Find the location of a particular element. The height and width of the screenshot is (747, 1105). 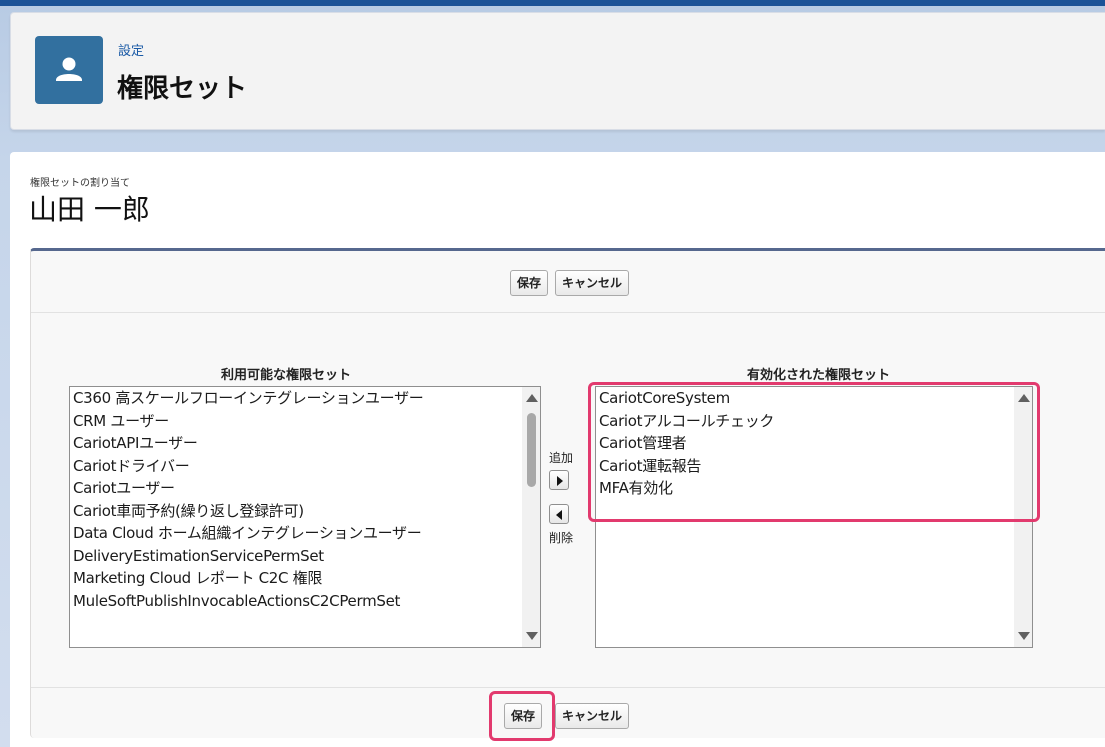

scroll-thumb is located at coordinates (531, 450).